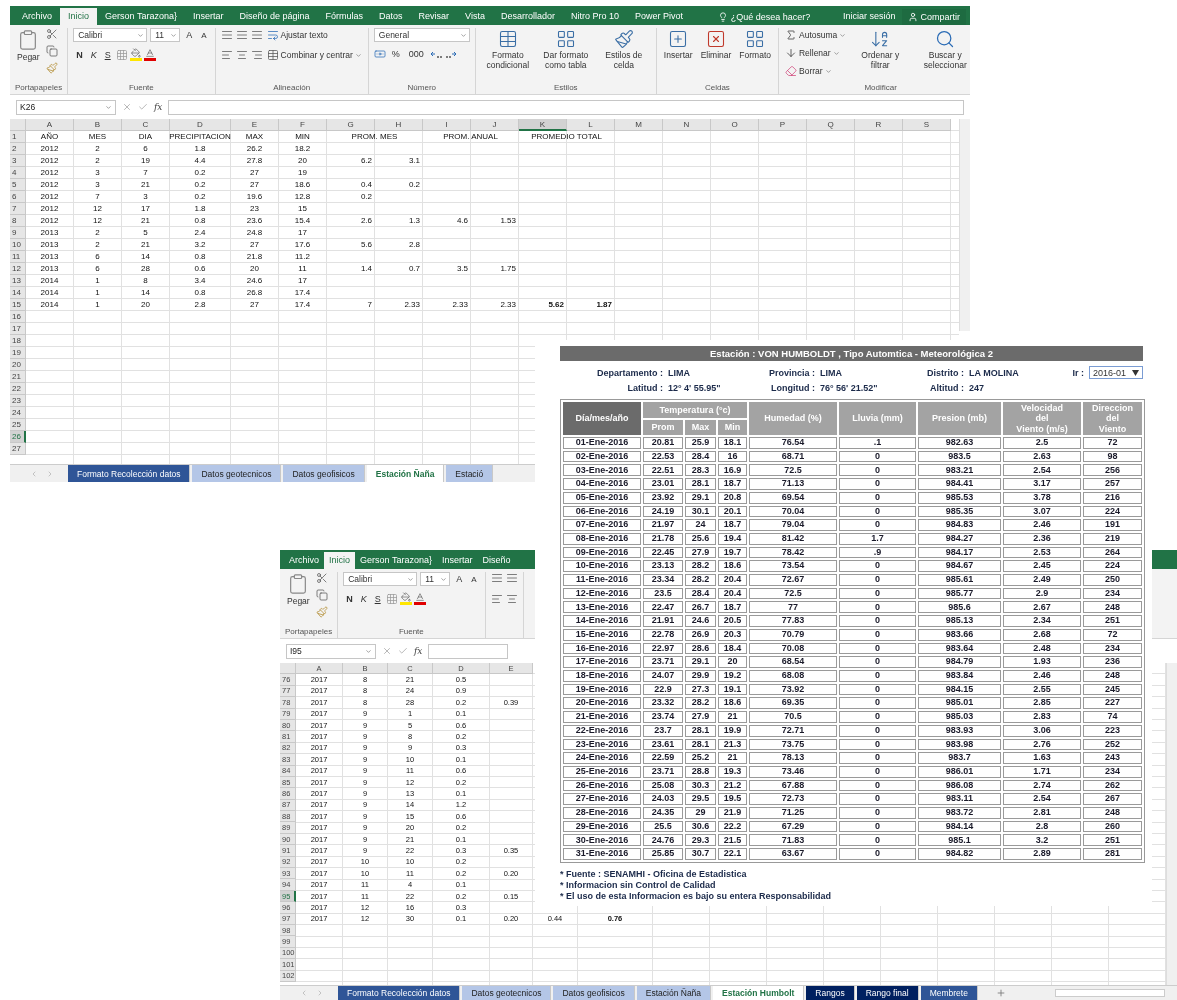 The height and width of the screenshot is (1000, 1177). I want to click on merge-center-button: Combinar y centrar, so click(314, 55).